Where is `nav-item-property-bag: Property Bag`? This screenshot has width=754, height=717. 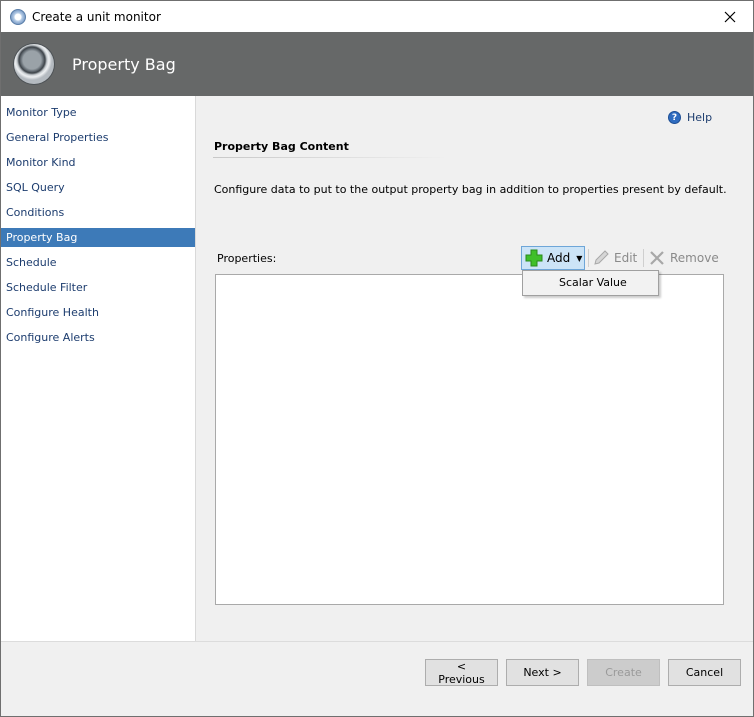
nav-item-property-bag: Property Bag is located at coordinates (98, 237).